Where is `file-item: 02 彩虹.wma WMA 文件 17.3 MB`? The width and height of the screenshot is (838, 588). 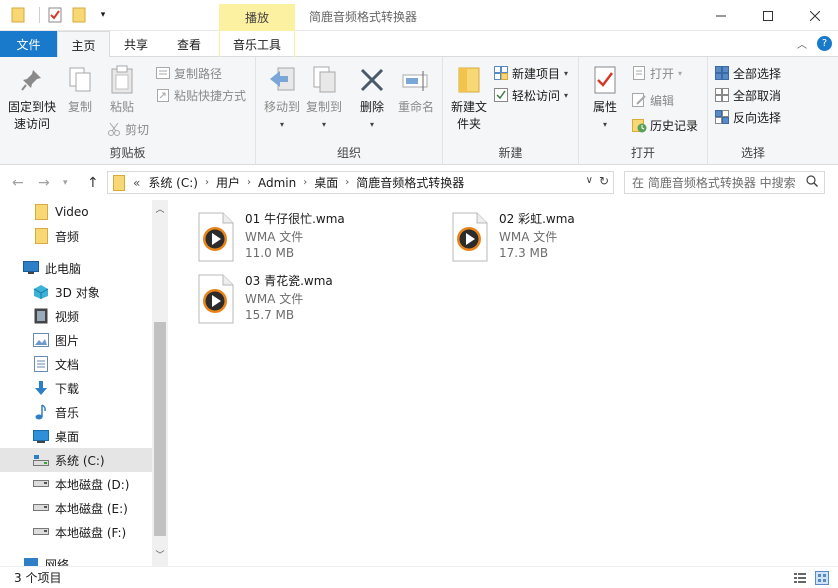
file-item: 02 彩虹.wma WMA 文件 17.3 MB is located at coordinates (562, 239).